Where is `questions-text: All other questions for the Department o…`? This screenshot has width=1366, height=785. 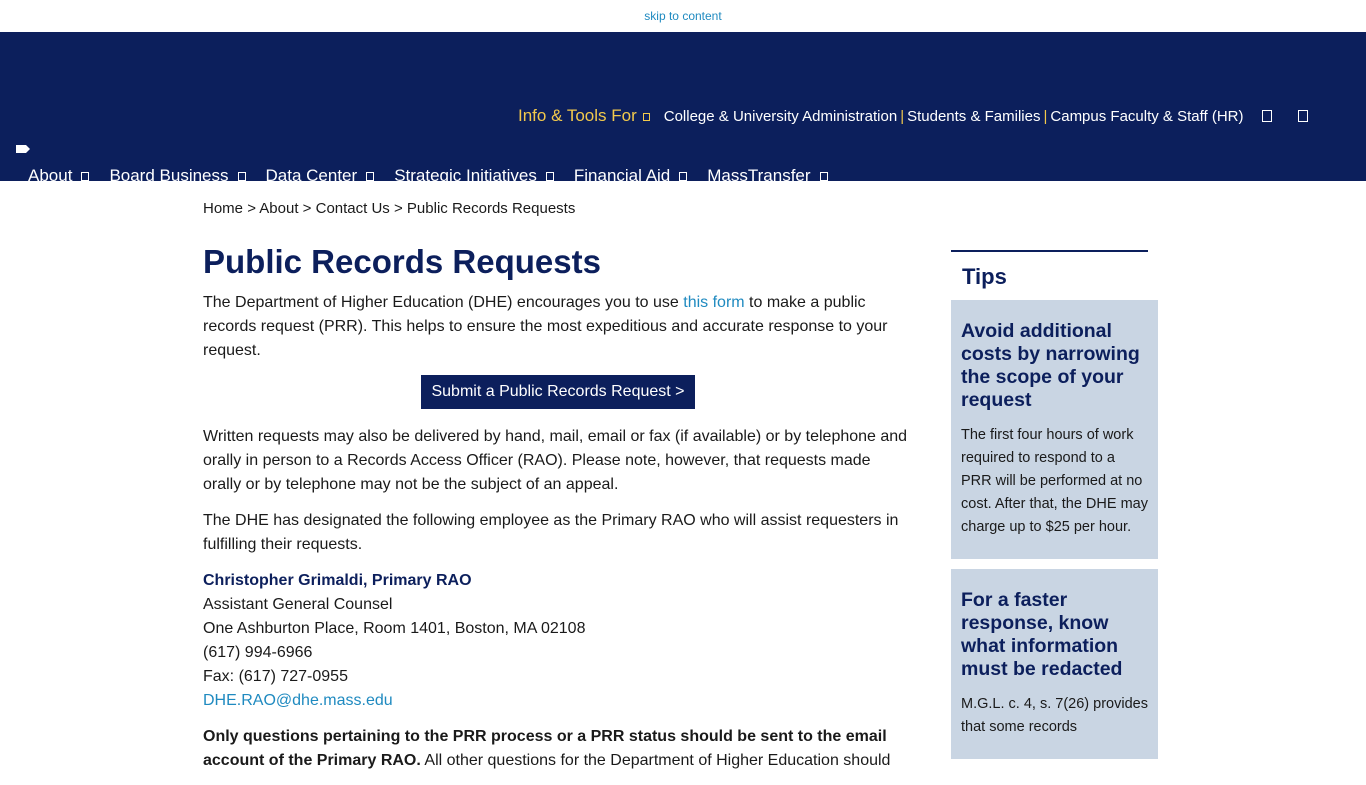
questions-text: All other questions for the Department o… is located at coordinates (655, 760).